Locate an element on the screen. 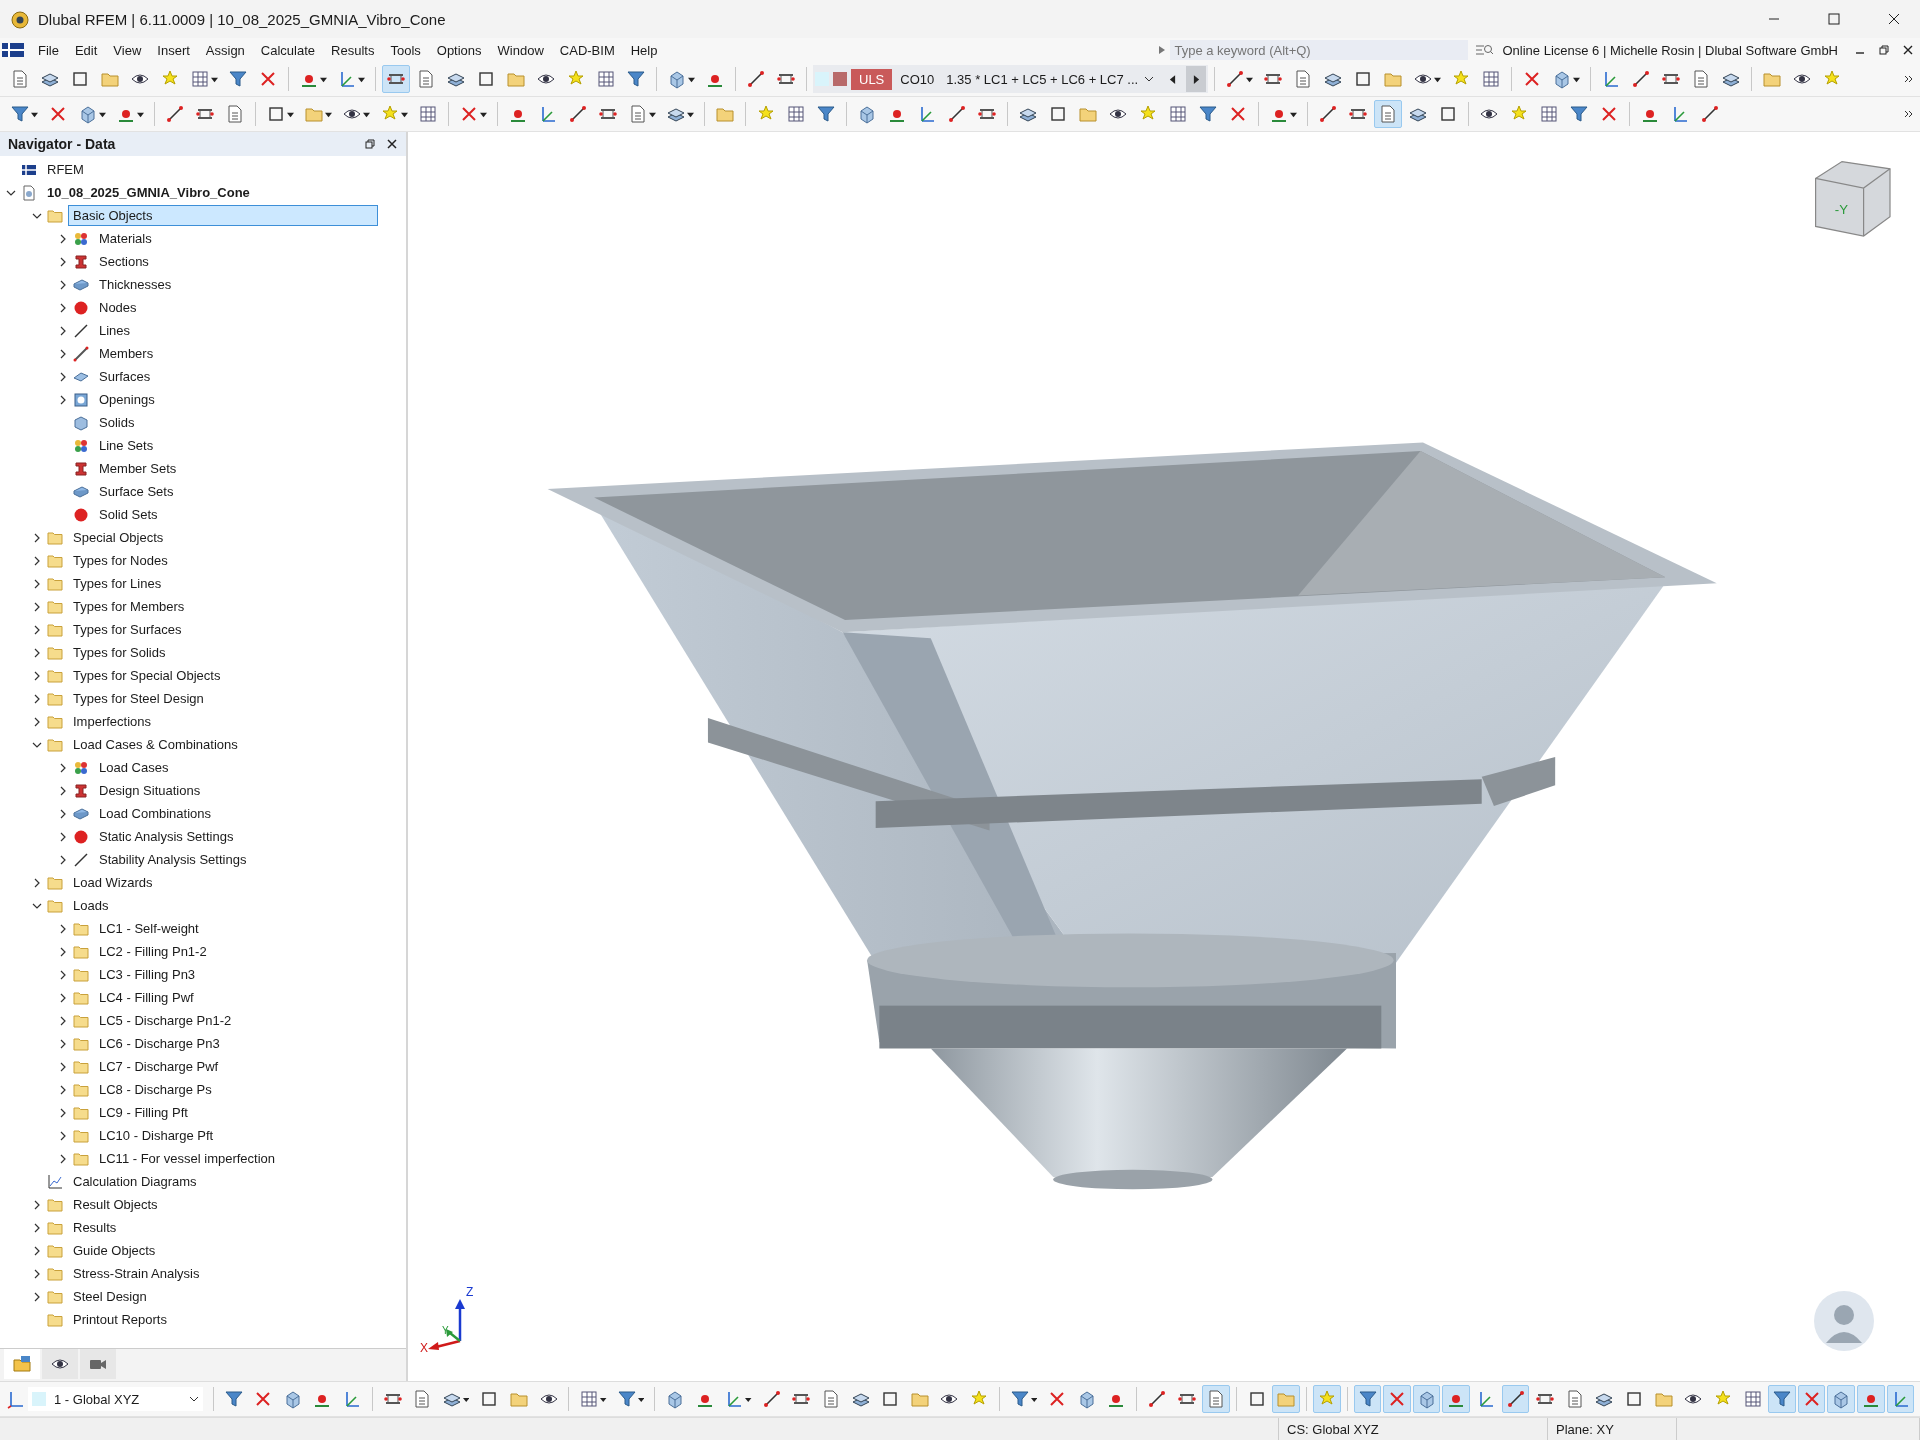 The height and width of the screenshot is (1440, 1920). window-title: Dlubal RFEM | 6.11.0009 | 10_08_2025_GMNIA_Vibro_Cone is located at coordinates (242, 19).